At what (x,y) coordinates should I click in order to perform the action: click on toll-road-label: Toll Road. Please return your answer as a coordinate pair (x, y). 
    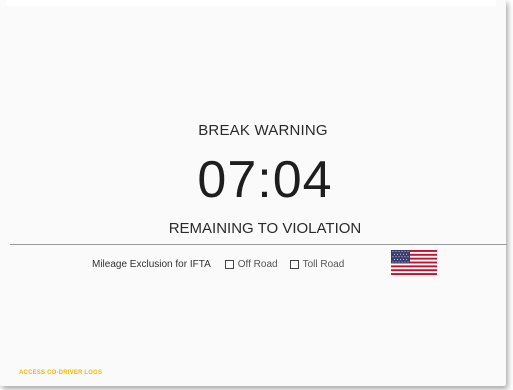
    Looking at the image, I should click on (323, 264).